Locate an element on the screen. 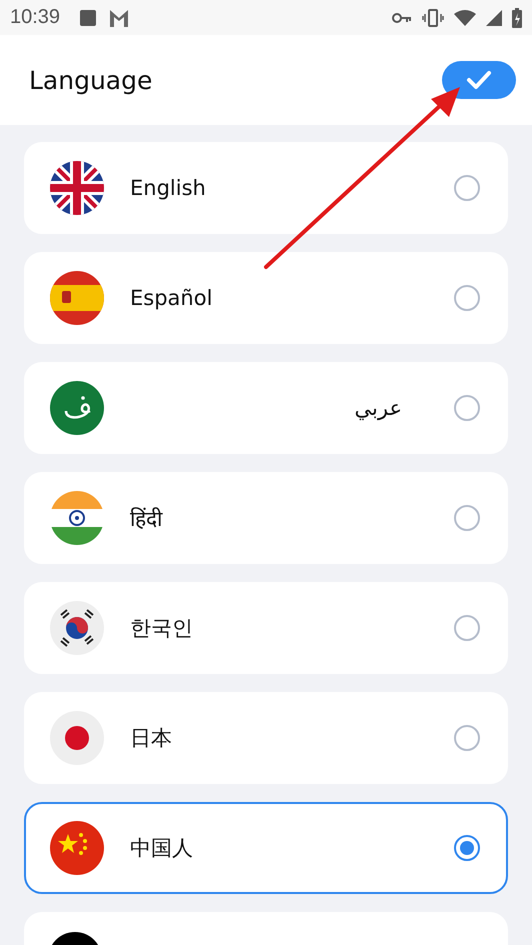 The image size is (532, 945). vibrate-icon is located at coordinates (433, 17).